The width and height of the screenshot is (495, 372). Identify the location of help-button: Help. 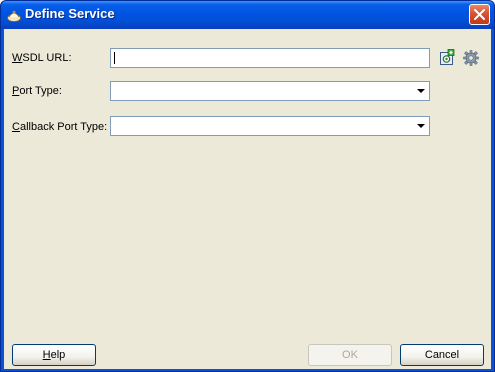
(54, 355).